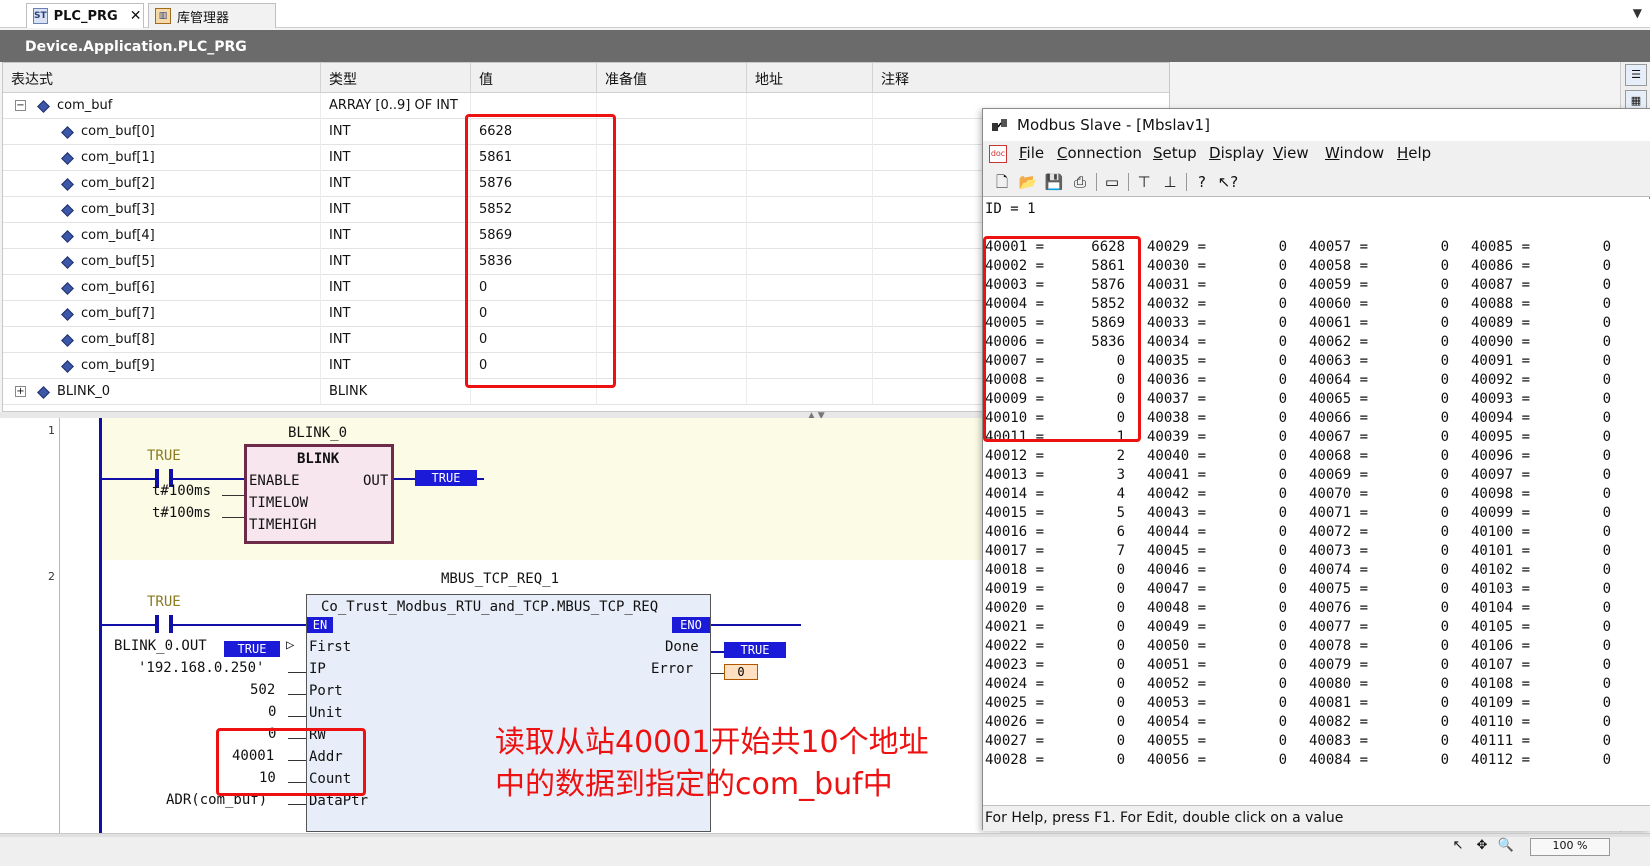  Describe the element at coordinates (500, 579) in the screenshot. I see `net2-instance-name: MBUS_TCP_REQ_1` at that location.